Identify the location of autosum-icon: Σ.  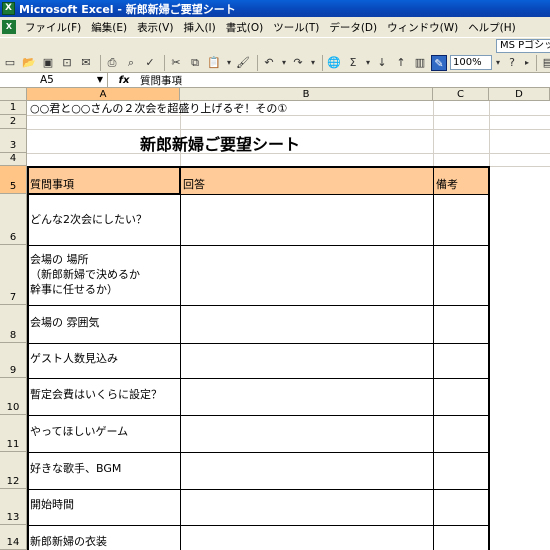
(353, 63).